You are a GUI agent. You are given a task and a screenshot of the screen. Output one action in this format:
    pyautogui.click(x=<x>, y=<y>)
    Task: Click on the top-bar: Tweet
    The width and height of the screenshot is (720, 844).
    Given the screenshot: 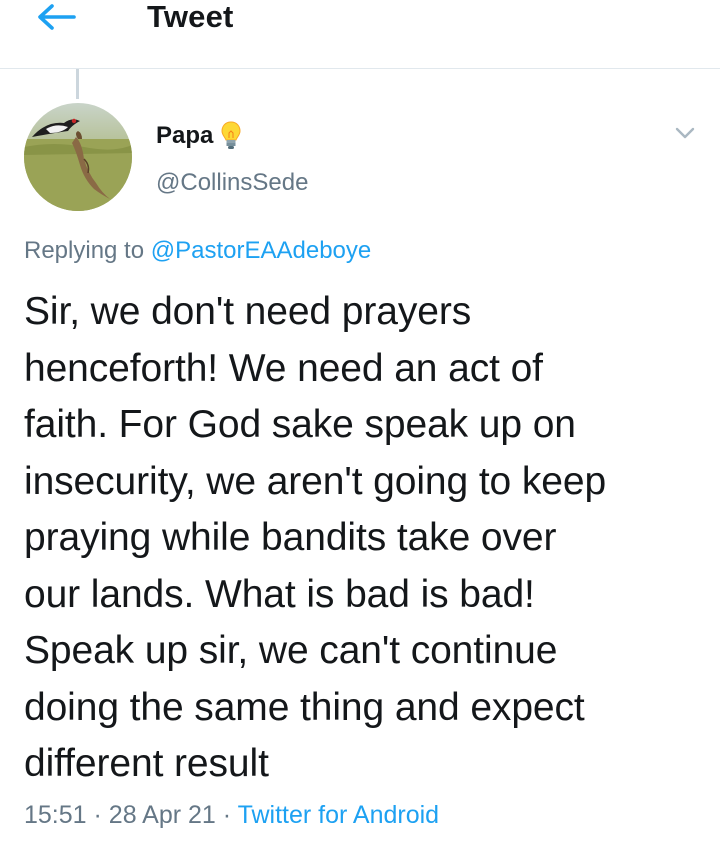 What is the action you would take?
    pyautogui.click(x=360, y=34)
    